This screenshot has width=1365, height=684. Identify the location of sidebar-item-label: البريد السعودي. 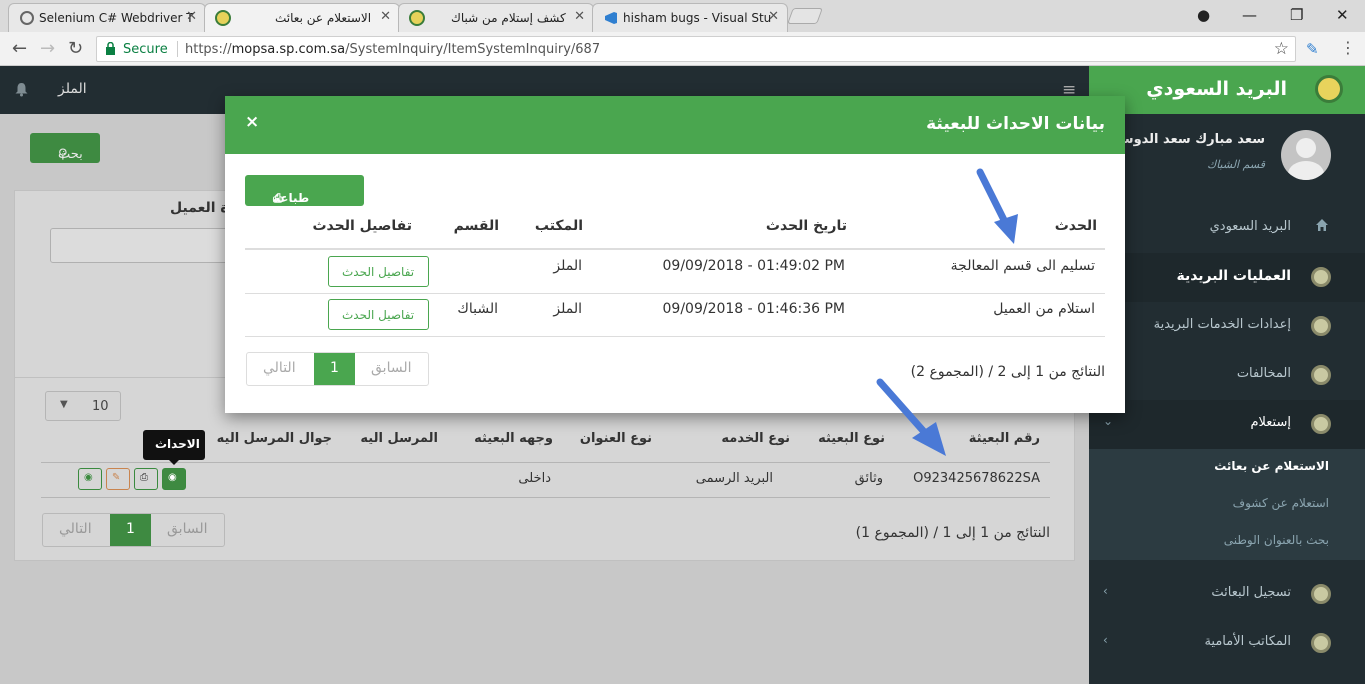
(1250, 226).